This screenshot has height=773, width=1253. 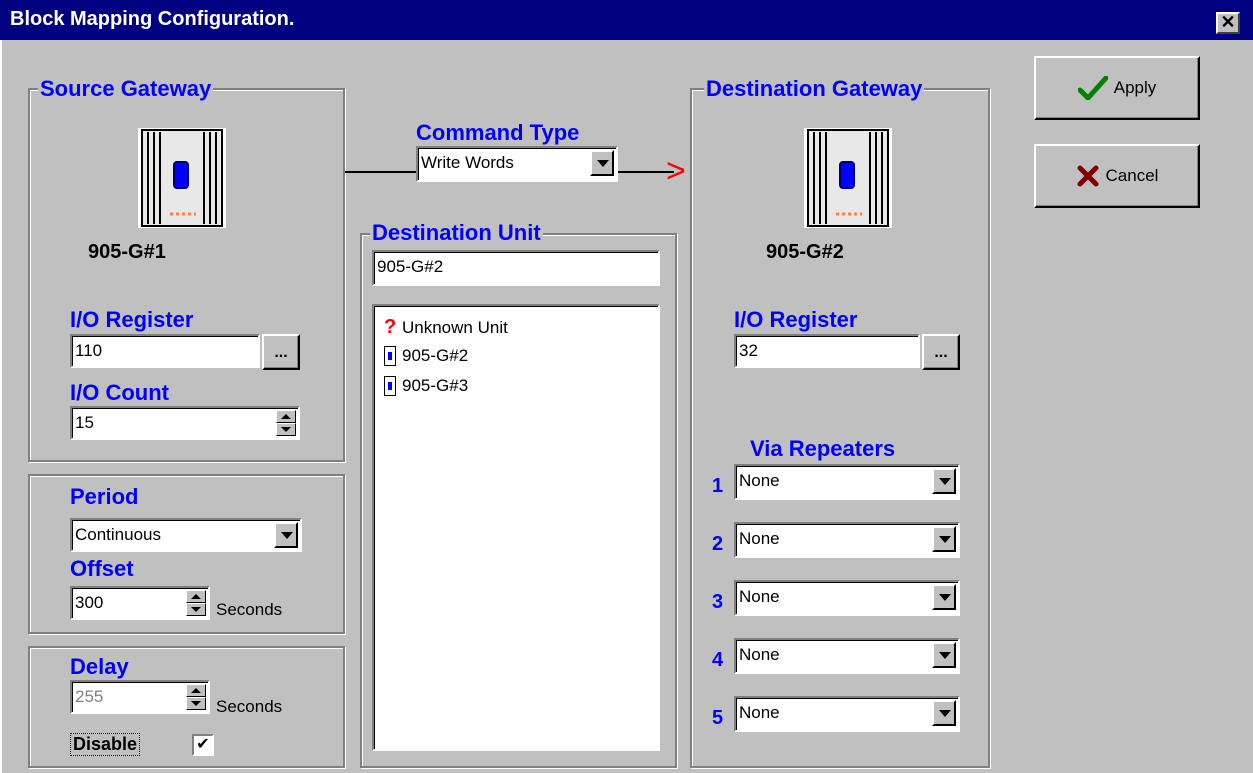 I want to click on repeater-select-1: None, so click(x=847, y=482).